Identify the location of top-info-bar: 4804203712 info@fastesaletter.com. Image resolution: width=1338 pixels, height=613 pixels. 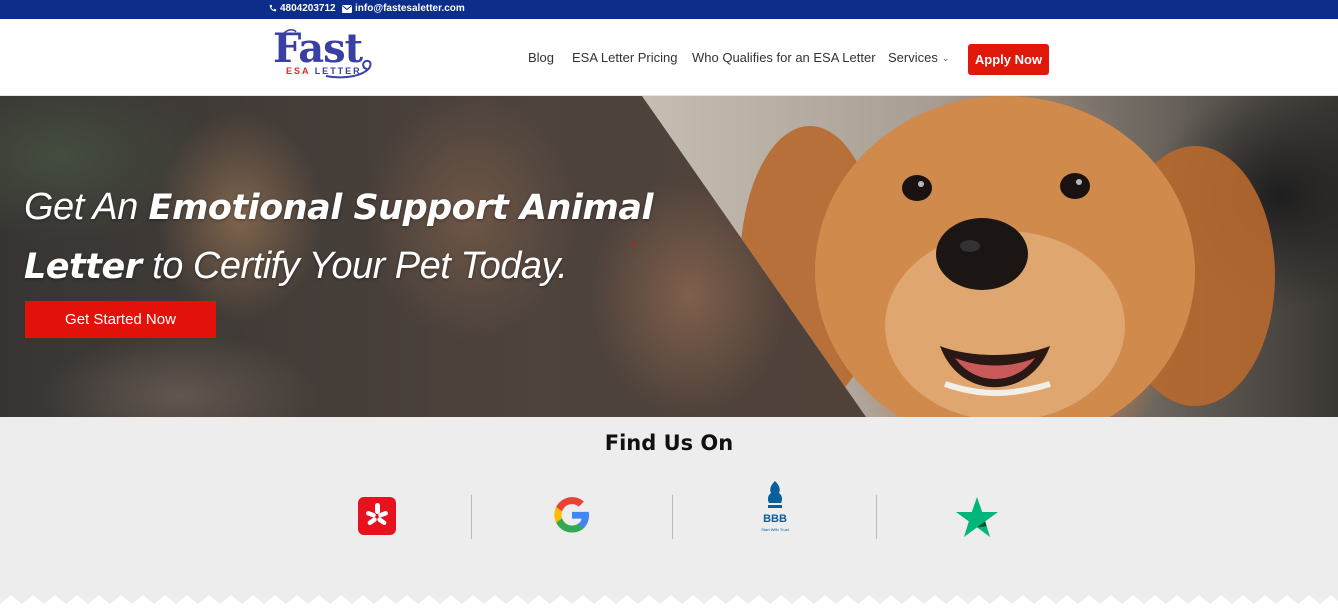
(669, 9).